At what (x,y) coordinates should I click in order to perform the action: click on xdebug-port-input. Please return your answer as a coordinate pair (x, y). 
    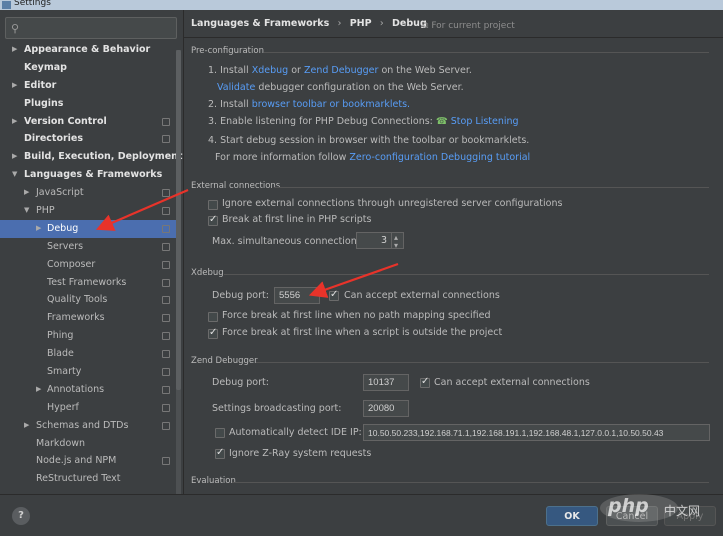
    Looking at the image, I should click on (297, 295).